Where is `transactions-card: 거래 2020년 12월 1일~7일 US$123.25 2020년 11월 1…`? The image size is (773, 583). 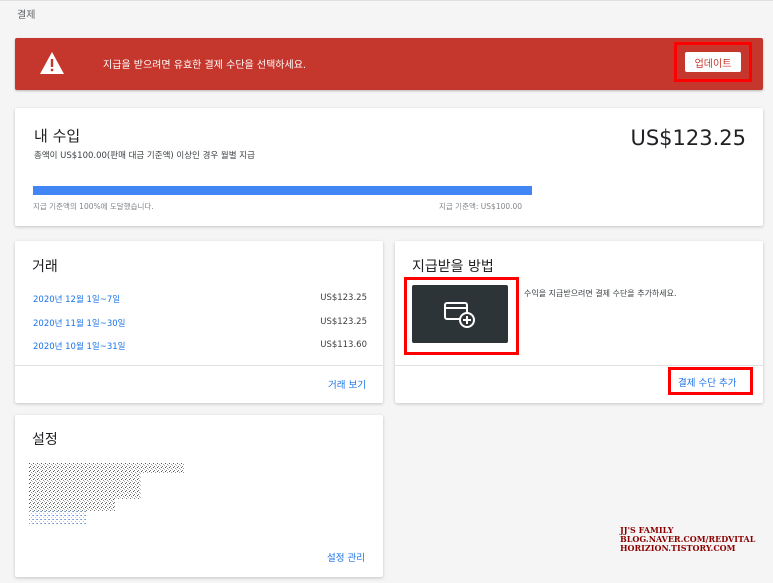 transactions-card: 거래 2020년 12월 1일~7일 US$123.25 2020년 11월 1… is located at coordinates (199, 322).